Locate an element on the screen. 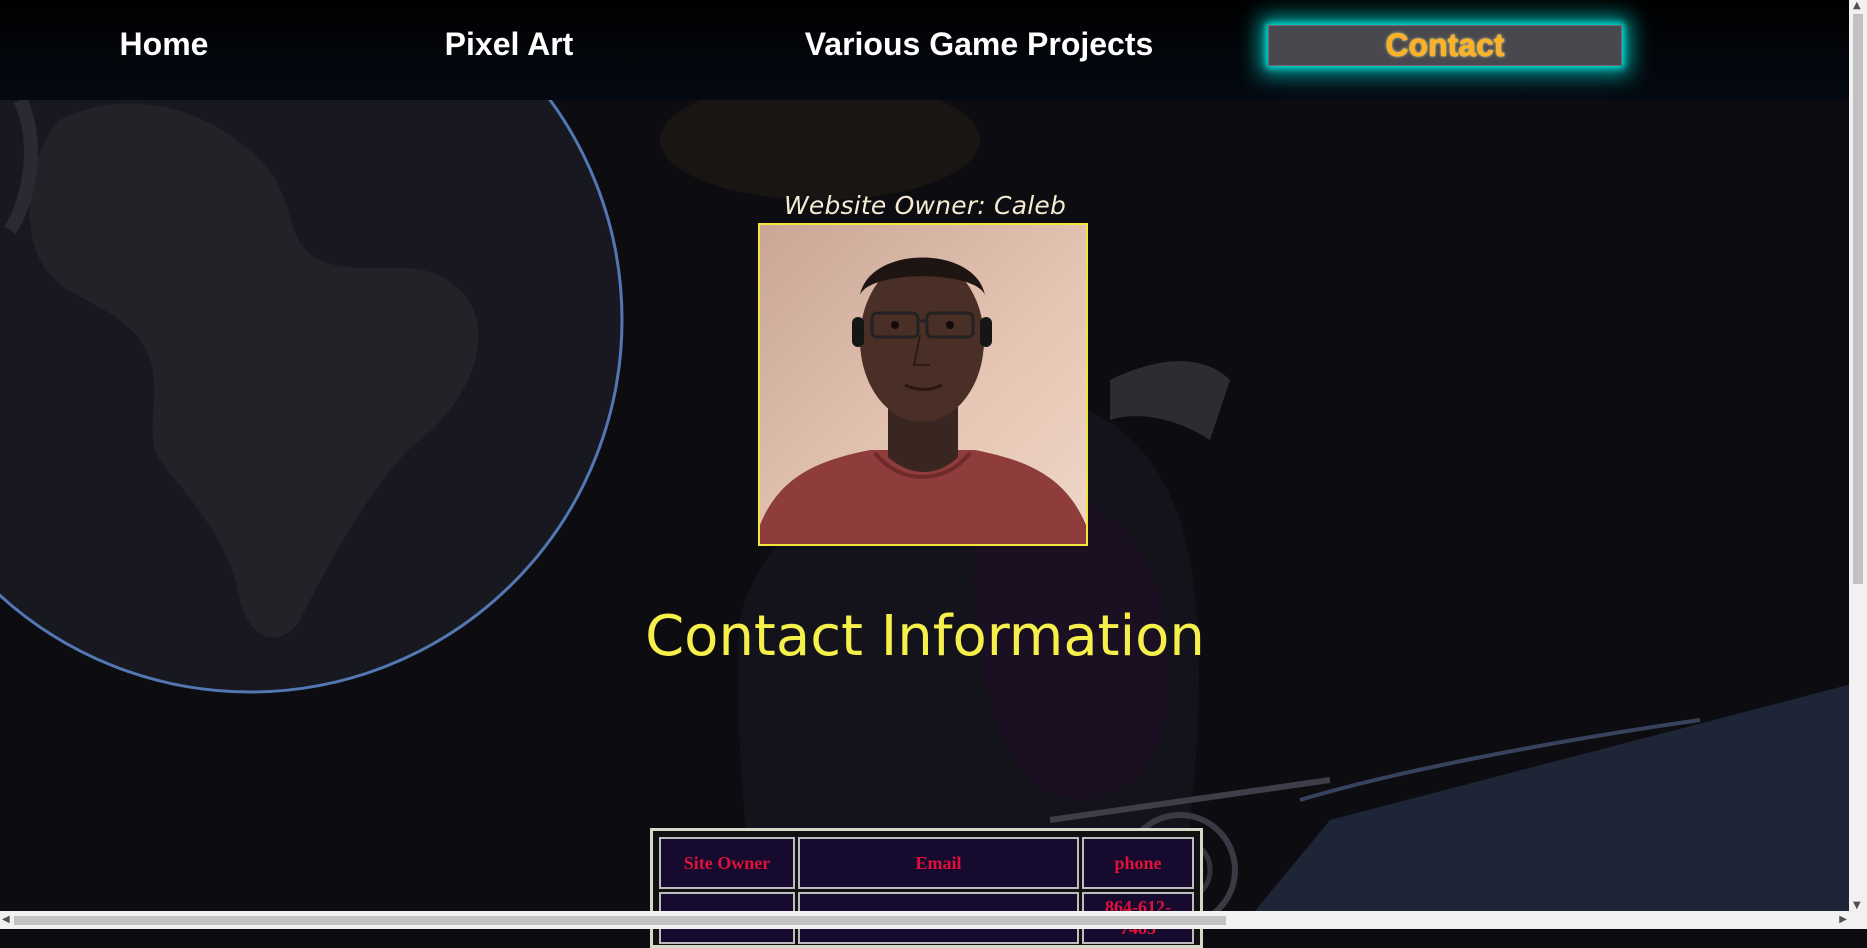 This screenshot has height=948, width=1867. scroll-up-arrow-icon: ▲ is located at coordinates (1857, 5).